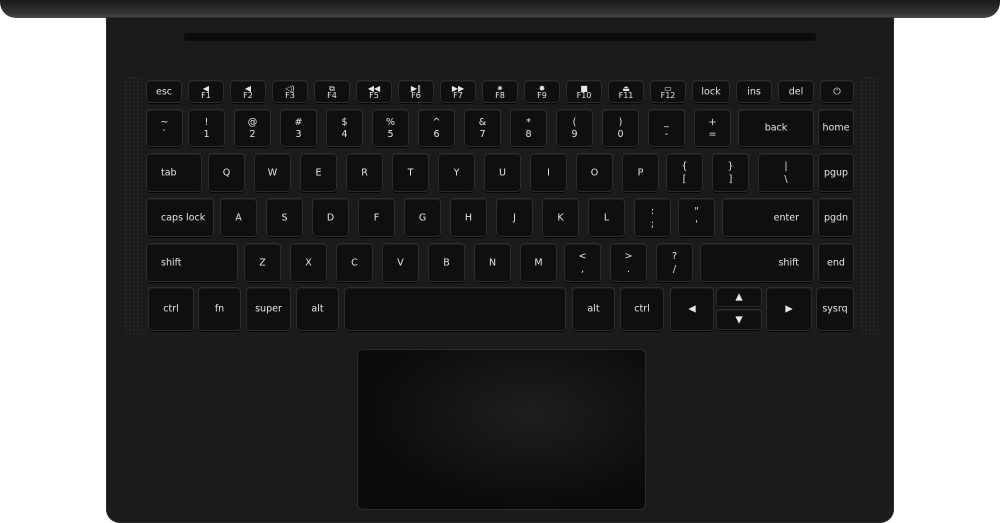 The image size is (1000, 523). I want to click on key-ralt: alt, so click(593, 309).